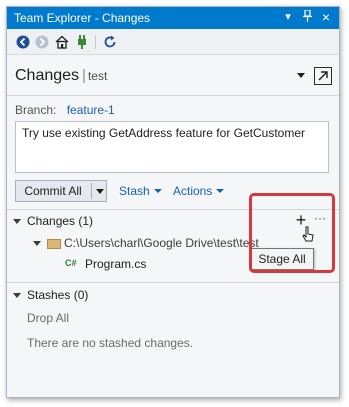 The width and height of the screenshot is (349, 407). What do you see at coordinates (47, 75) in the screenshot?
I see `page-title: Changes` at bounding box center [47, 75].